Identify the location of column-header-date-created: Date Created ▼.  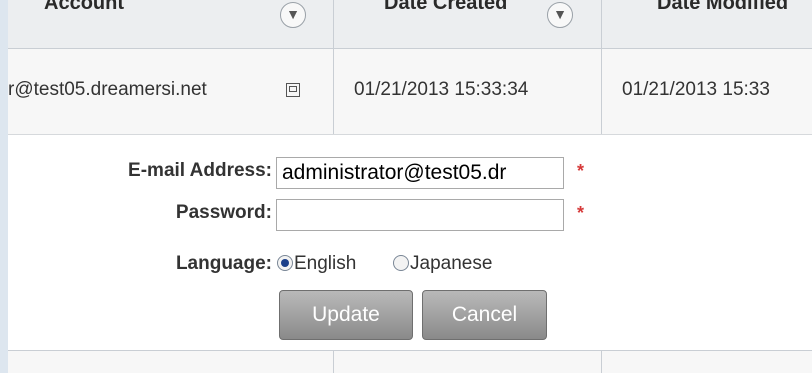
(467, 24).